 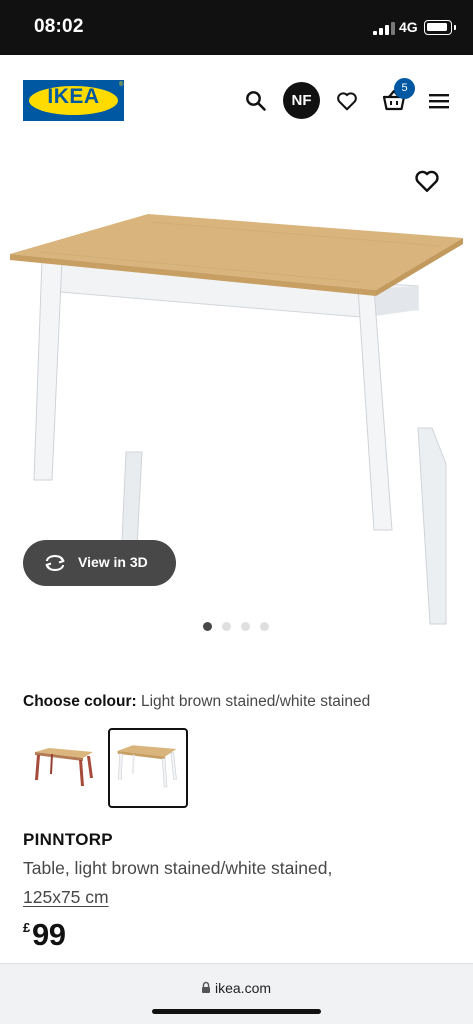 I want to click on price-amount: 99, so click(x=49, y=934).